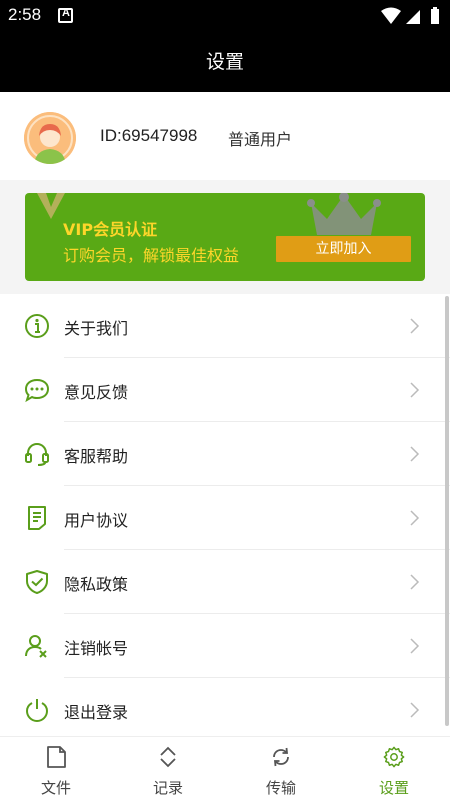 This screenshot has width=450, height=800. Describe the element at coordinates (96, 584) in the screenshot. I see `menu-item-label: 隐私政策` at that location.